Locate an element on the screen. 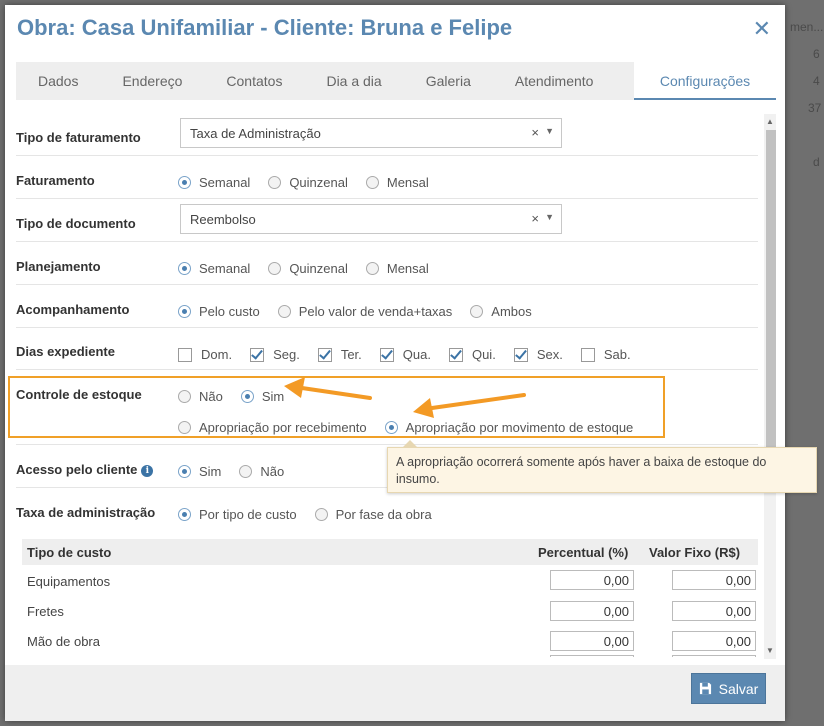  day-checkbox-option: Dom. is located at coordinates (205, 354).